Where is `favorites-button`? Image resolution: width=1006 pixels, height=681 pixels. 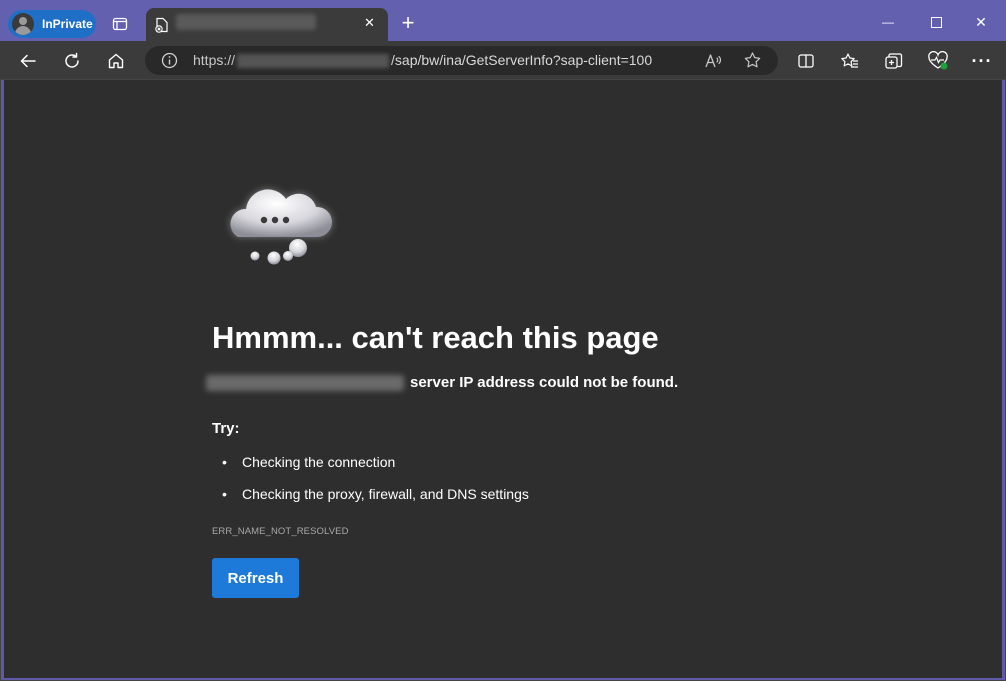
favorites-button is located at coordinates (850, 61).